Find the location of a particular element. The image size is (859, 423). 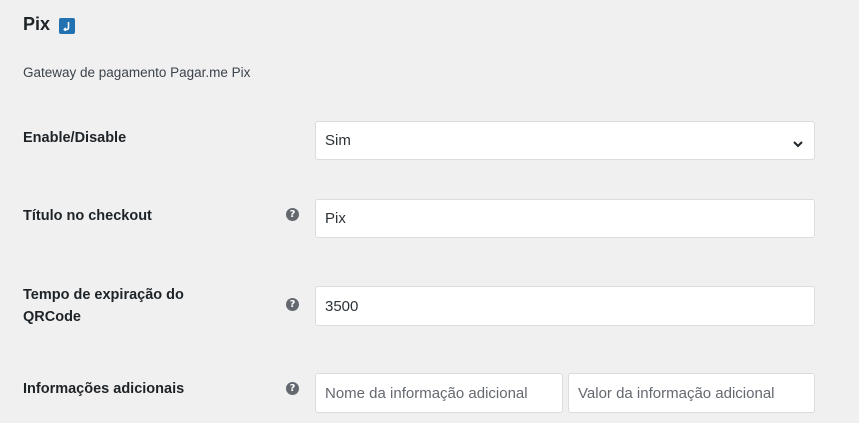

gateway-description: Gateway de pagamento Pagar.me Pix is located at coordinates (137, 72).